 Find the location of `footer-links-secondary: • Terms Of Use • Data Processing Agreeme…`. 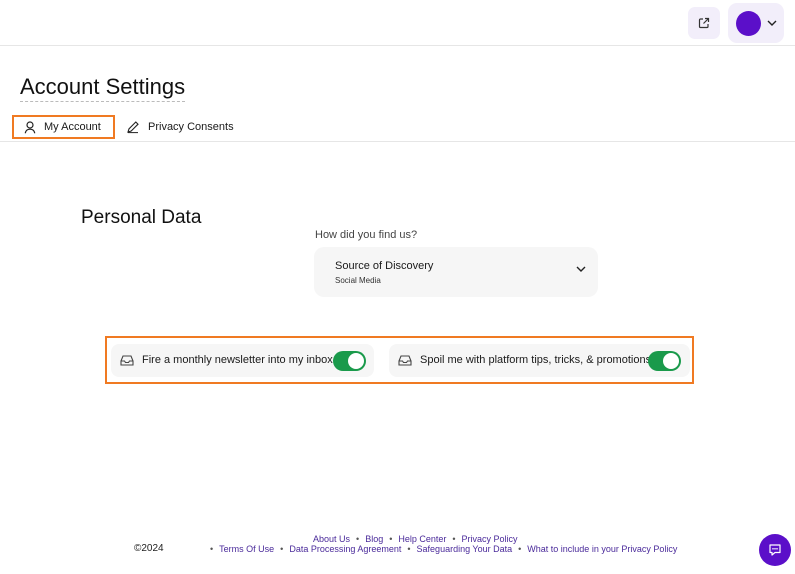

footer-links-secondary: • Terms Of Use • Data Processing Agreeme… is located at coordinates (443, 549).